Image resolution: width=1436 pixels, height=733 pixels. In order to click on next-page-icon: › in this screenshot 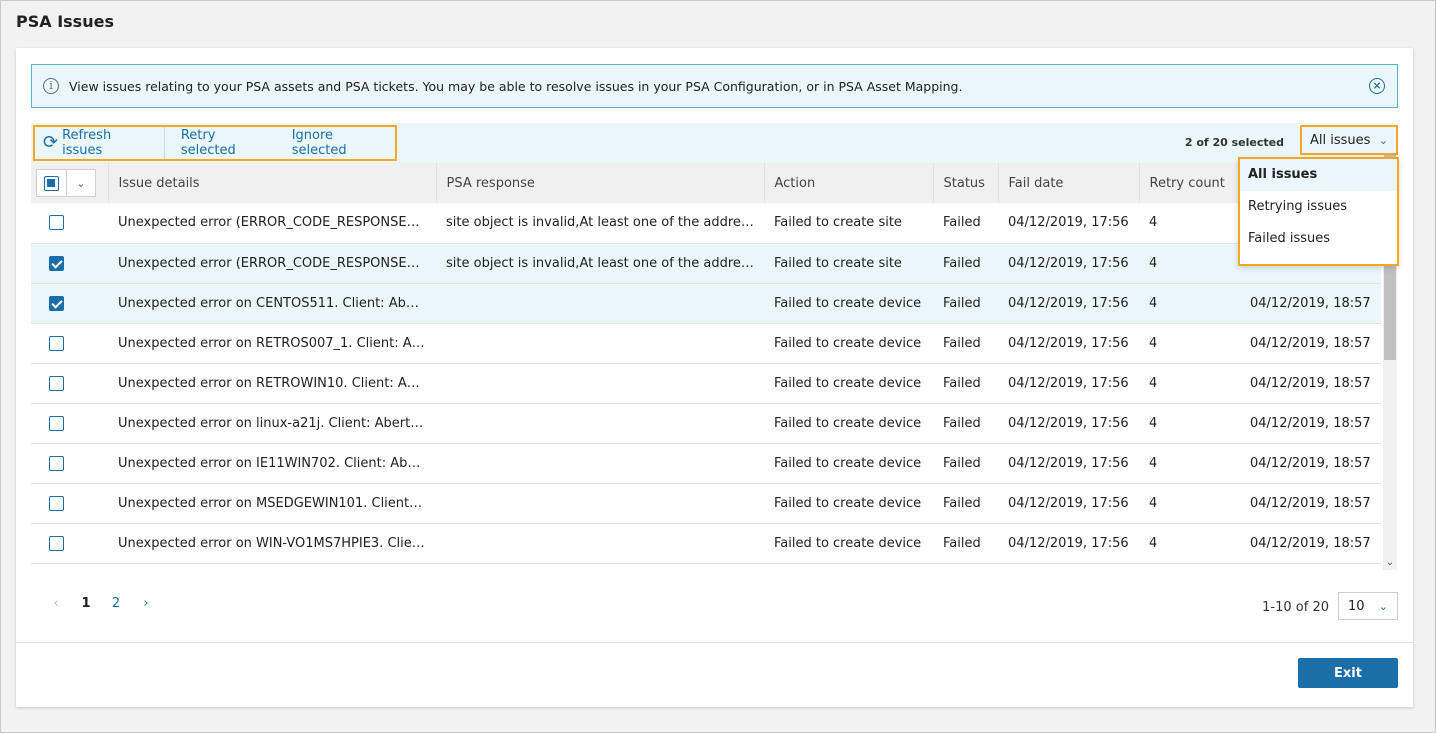, I will do `click(146, 603)`.